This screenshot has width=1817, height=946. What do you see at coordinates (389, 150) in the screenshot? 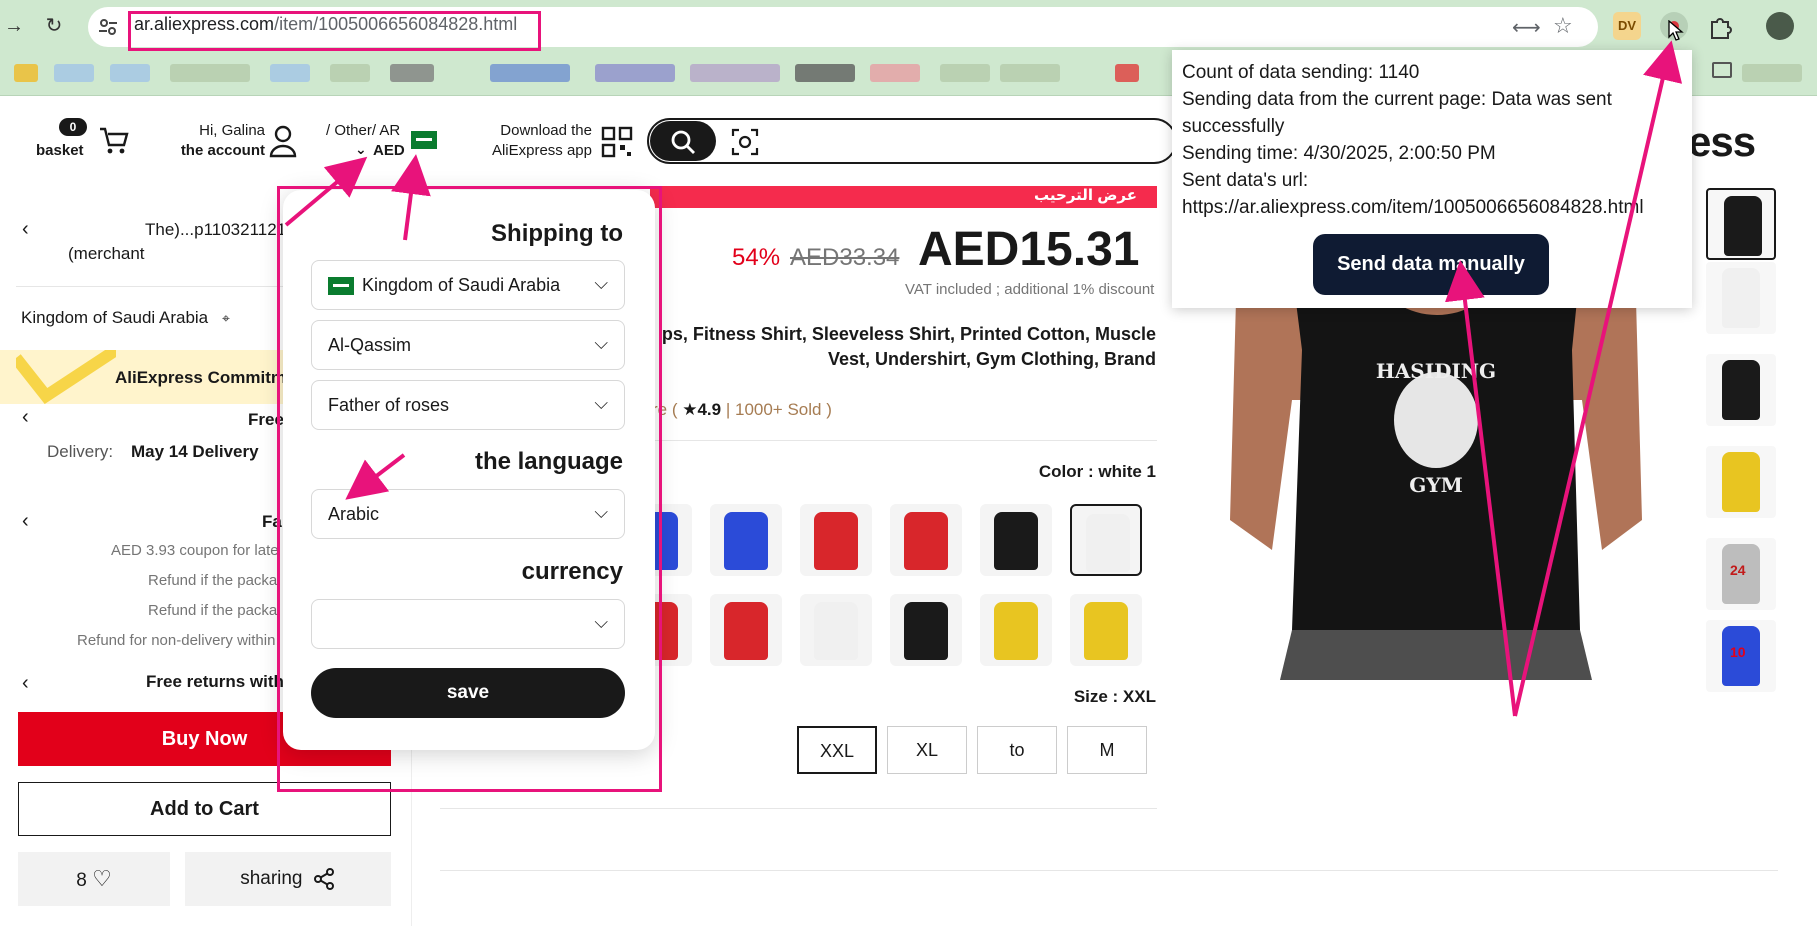
I see `currency-code: AED` at bounding box center [389, 150].